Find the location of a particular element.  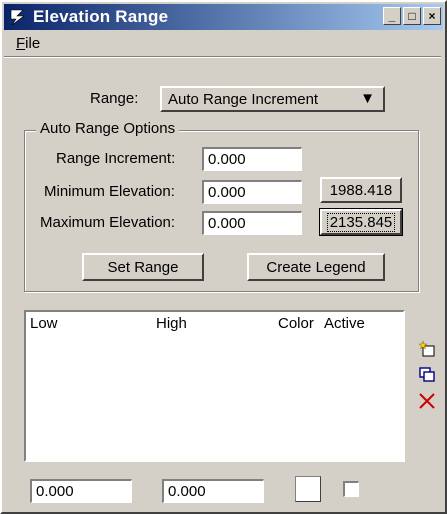

set-range-button: Set Range is located at coordinates (143, 267).